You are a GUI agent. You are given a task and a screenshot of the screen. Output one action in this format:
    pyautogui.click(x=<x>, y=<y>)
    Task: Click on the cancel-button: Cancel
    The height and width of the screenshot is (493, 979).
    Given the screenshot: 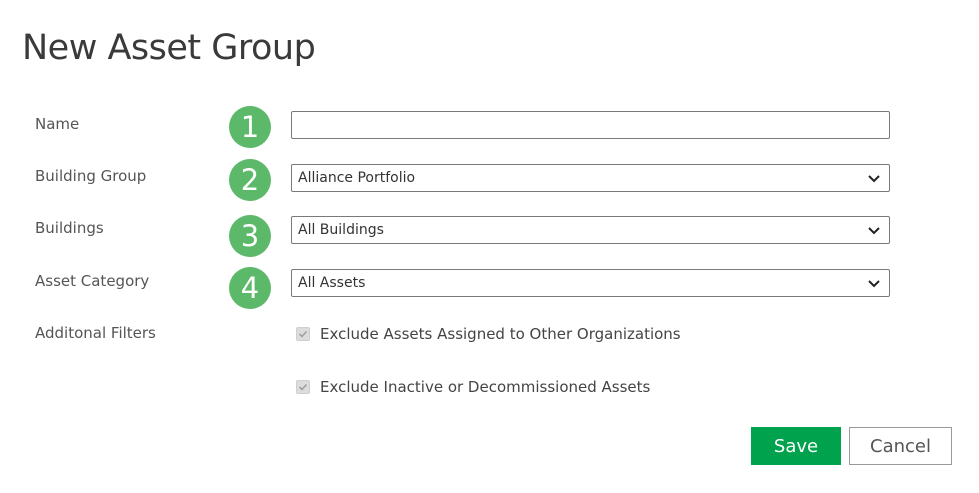 What is the action you would take?
    pyautogui.click(x=900, y=446)
    